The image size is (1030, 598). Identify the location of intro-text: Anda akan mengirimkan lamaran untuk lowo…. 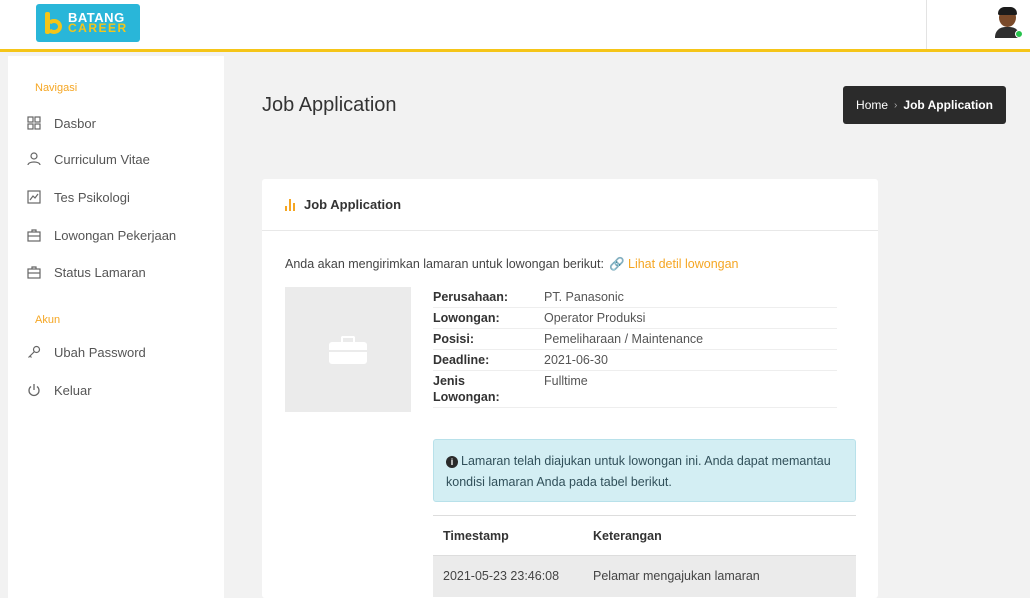
(444, 264).